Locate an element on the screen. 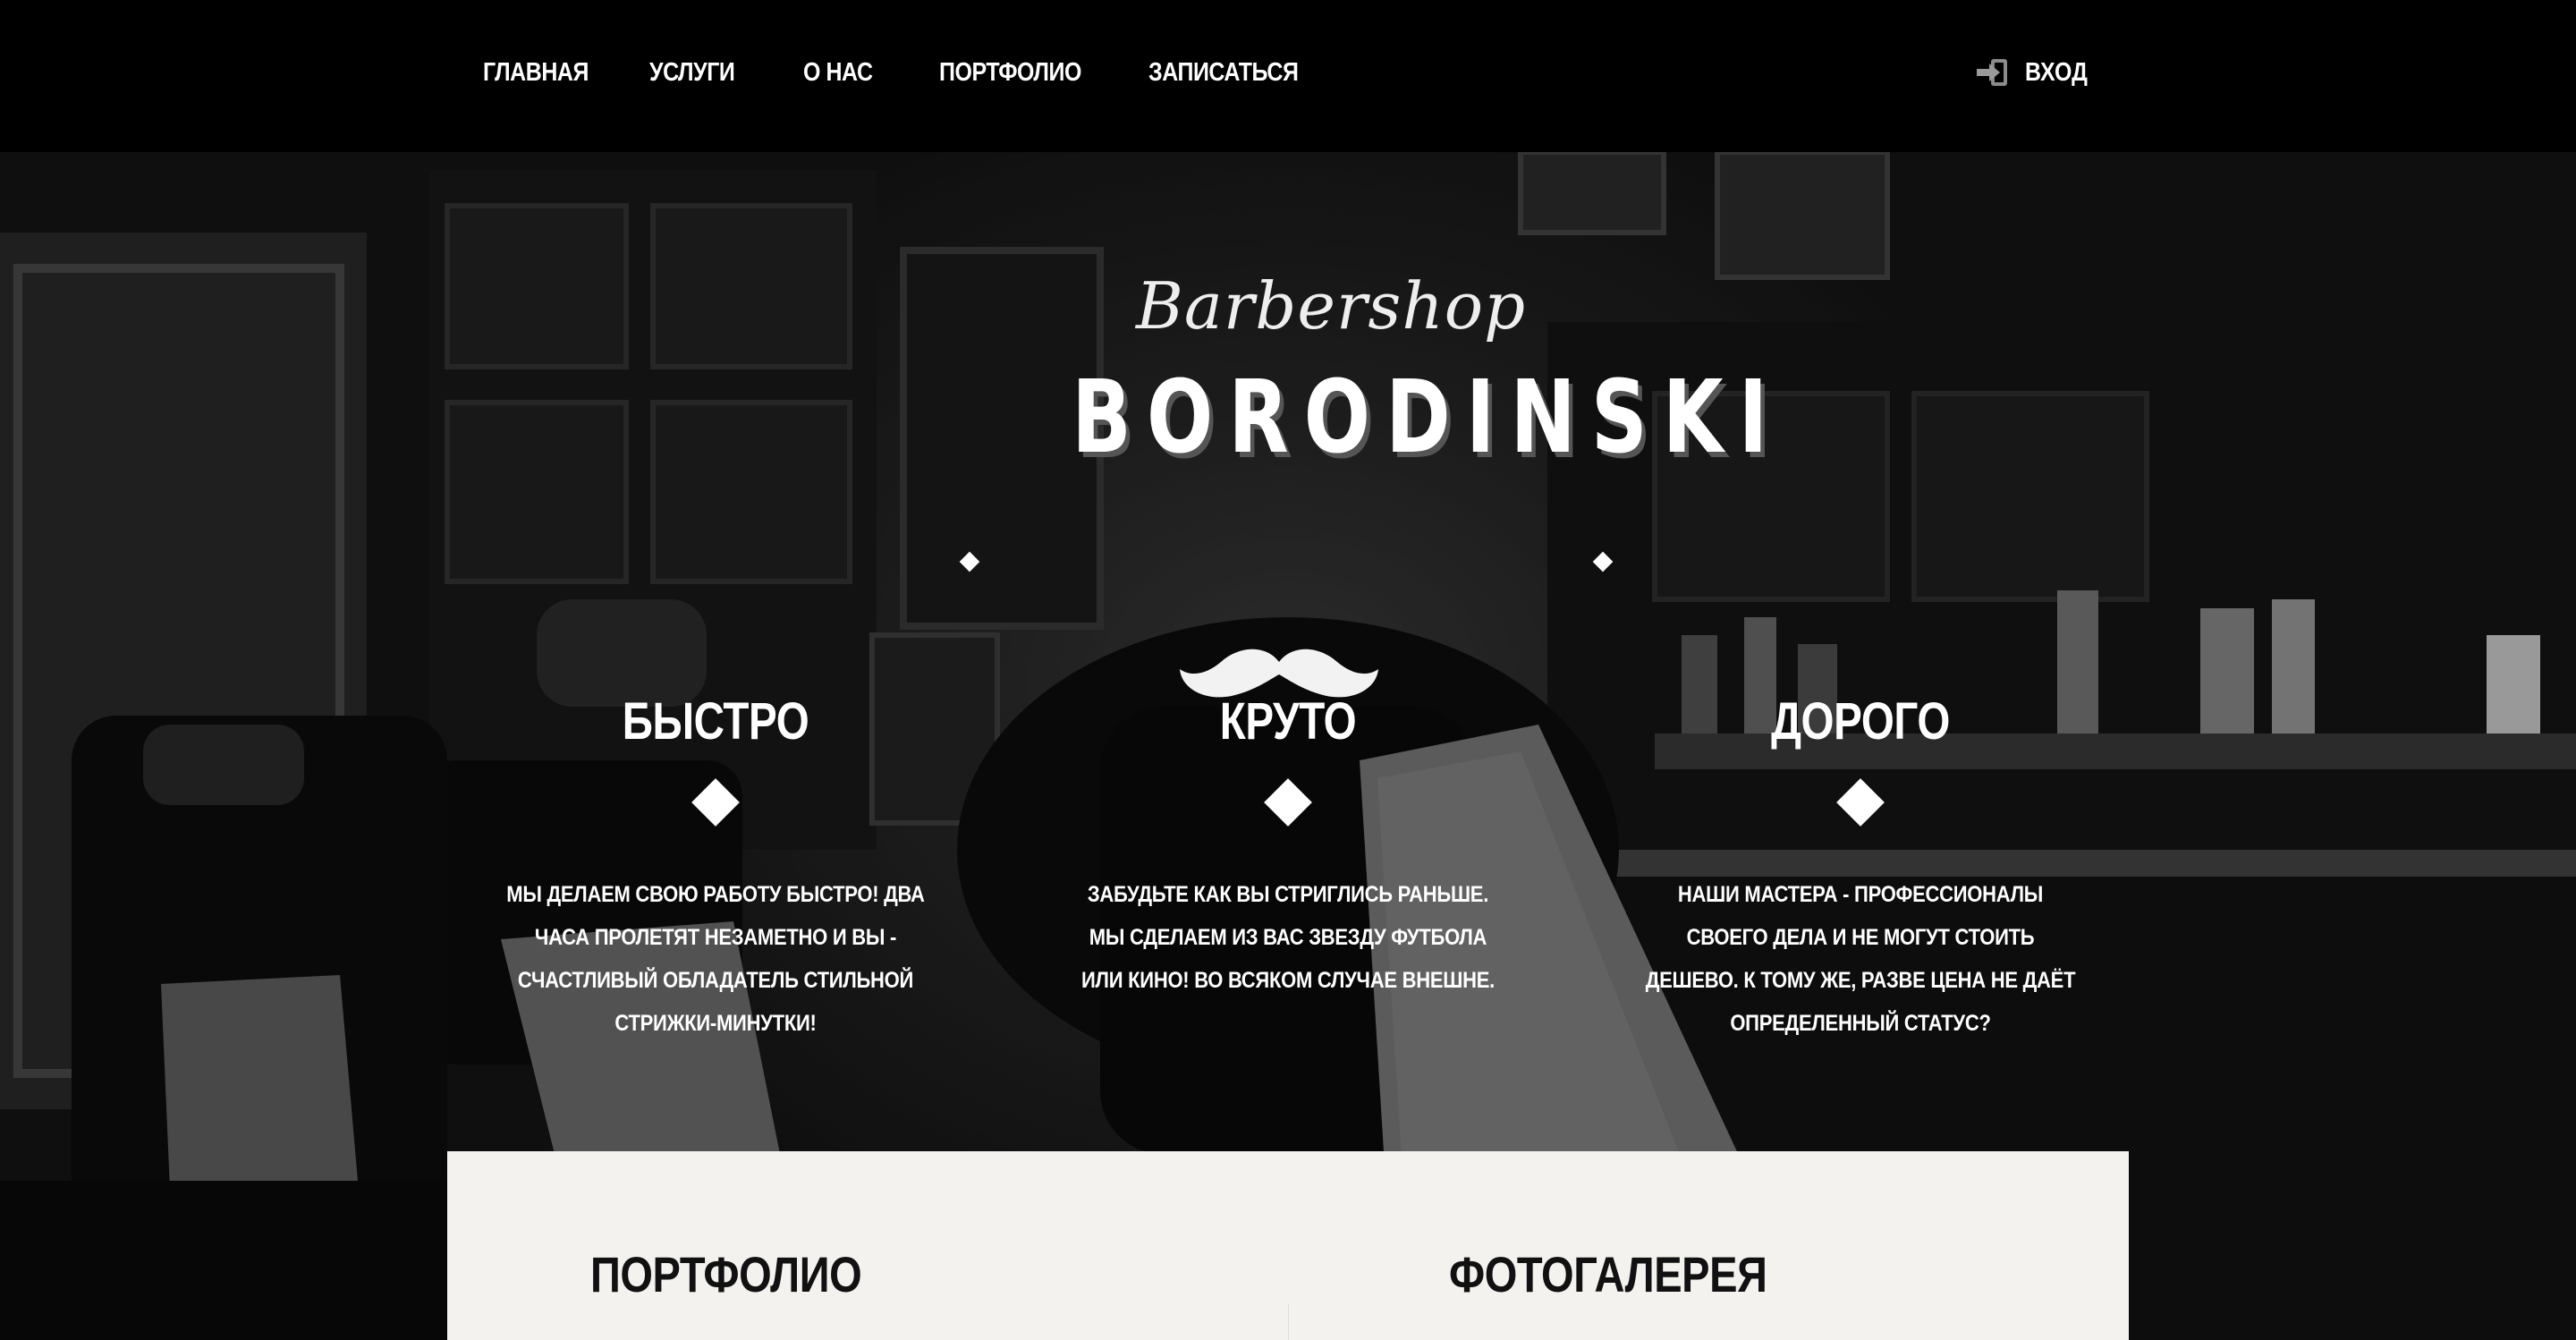 Image resolution: width=2576 pixels, height=1340 pixels. nav-link-about: О НАС is located at coordinates (838, 72).